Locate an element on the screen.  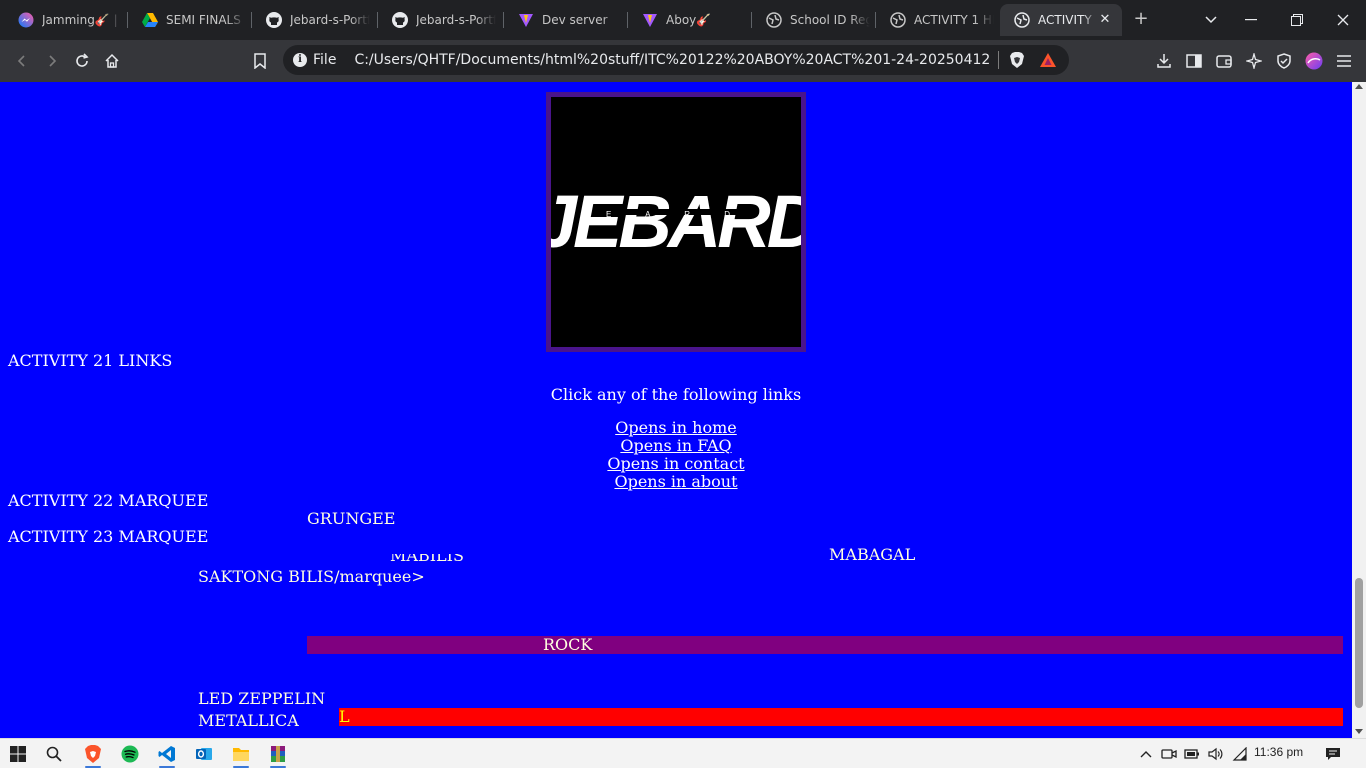
taskbar-file-explorer is located at coordinates (241, 754).